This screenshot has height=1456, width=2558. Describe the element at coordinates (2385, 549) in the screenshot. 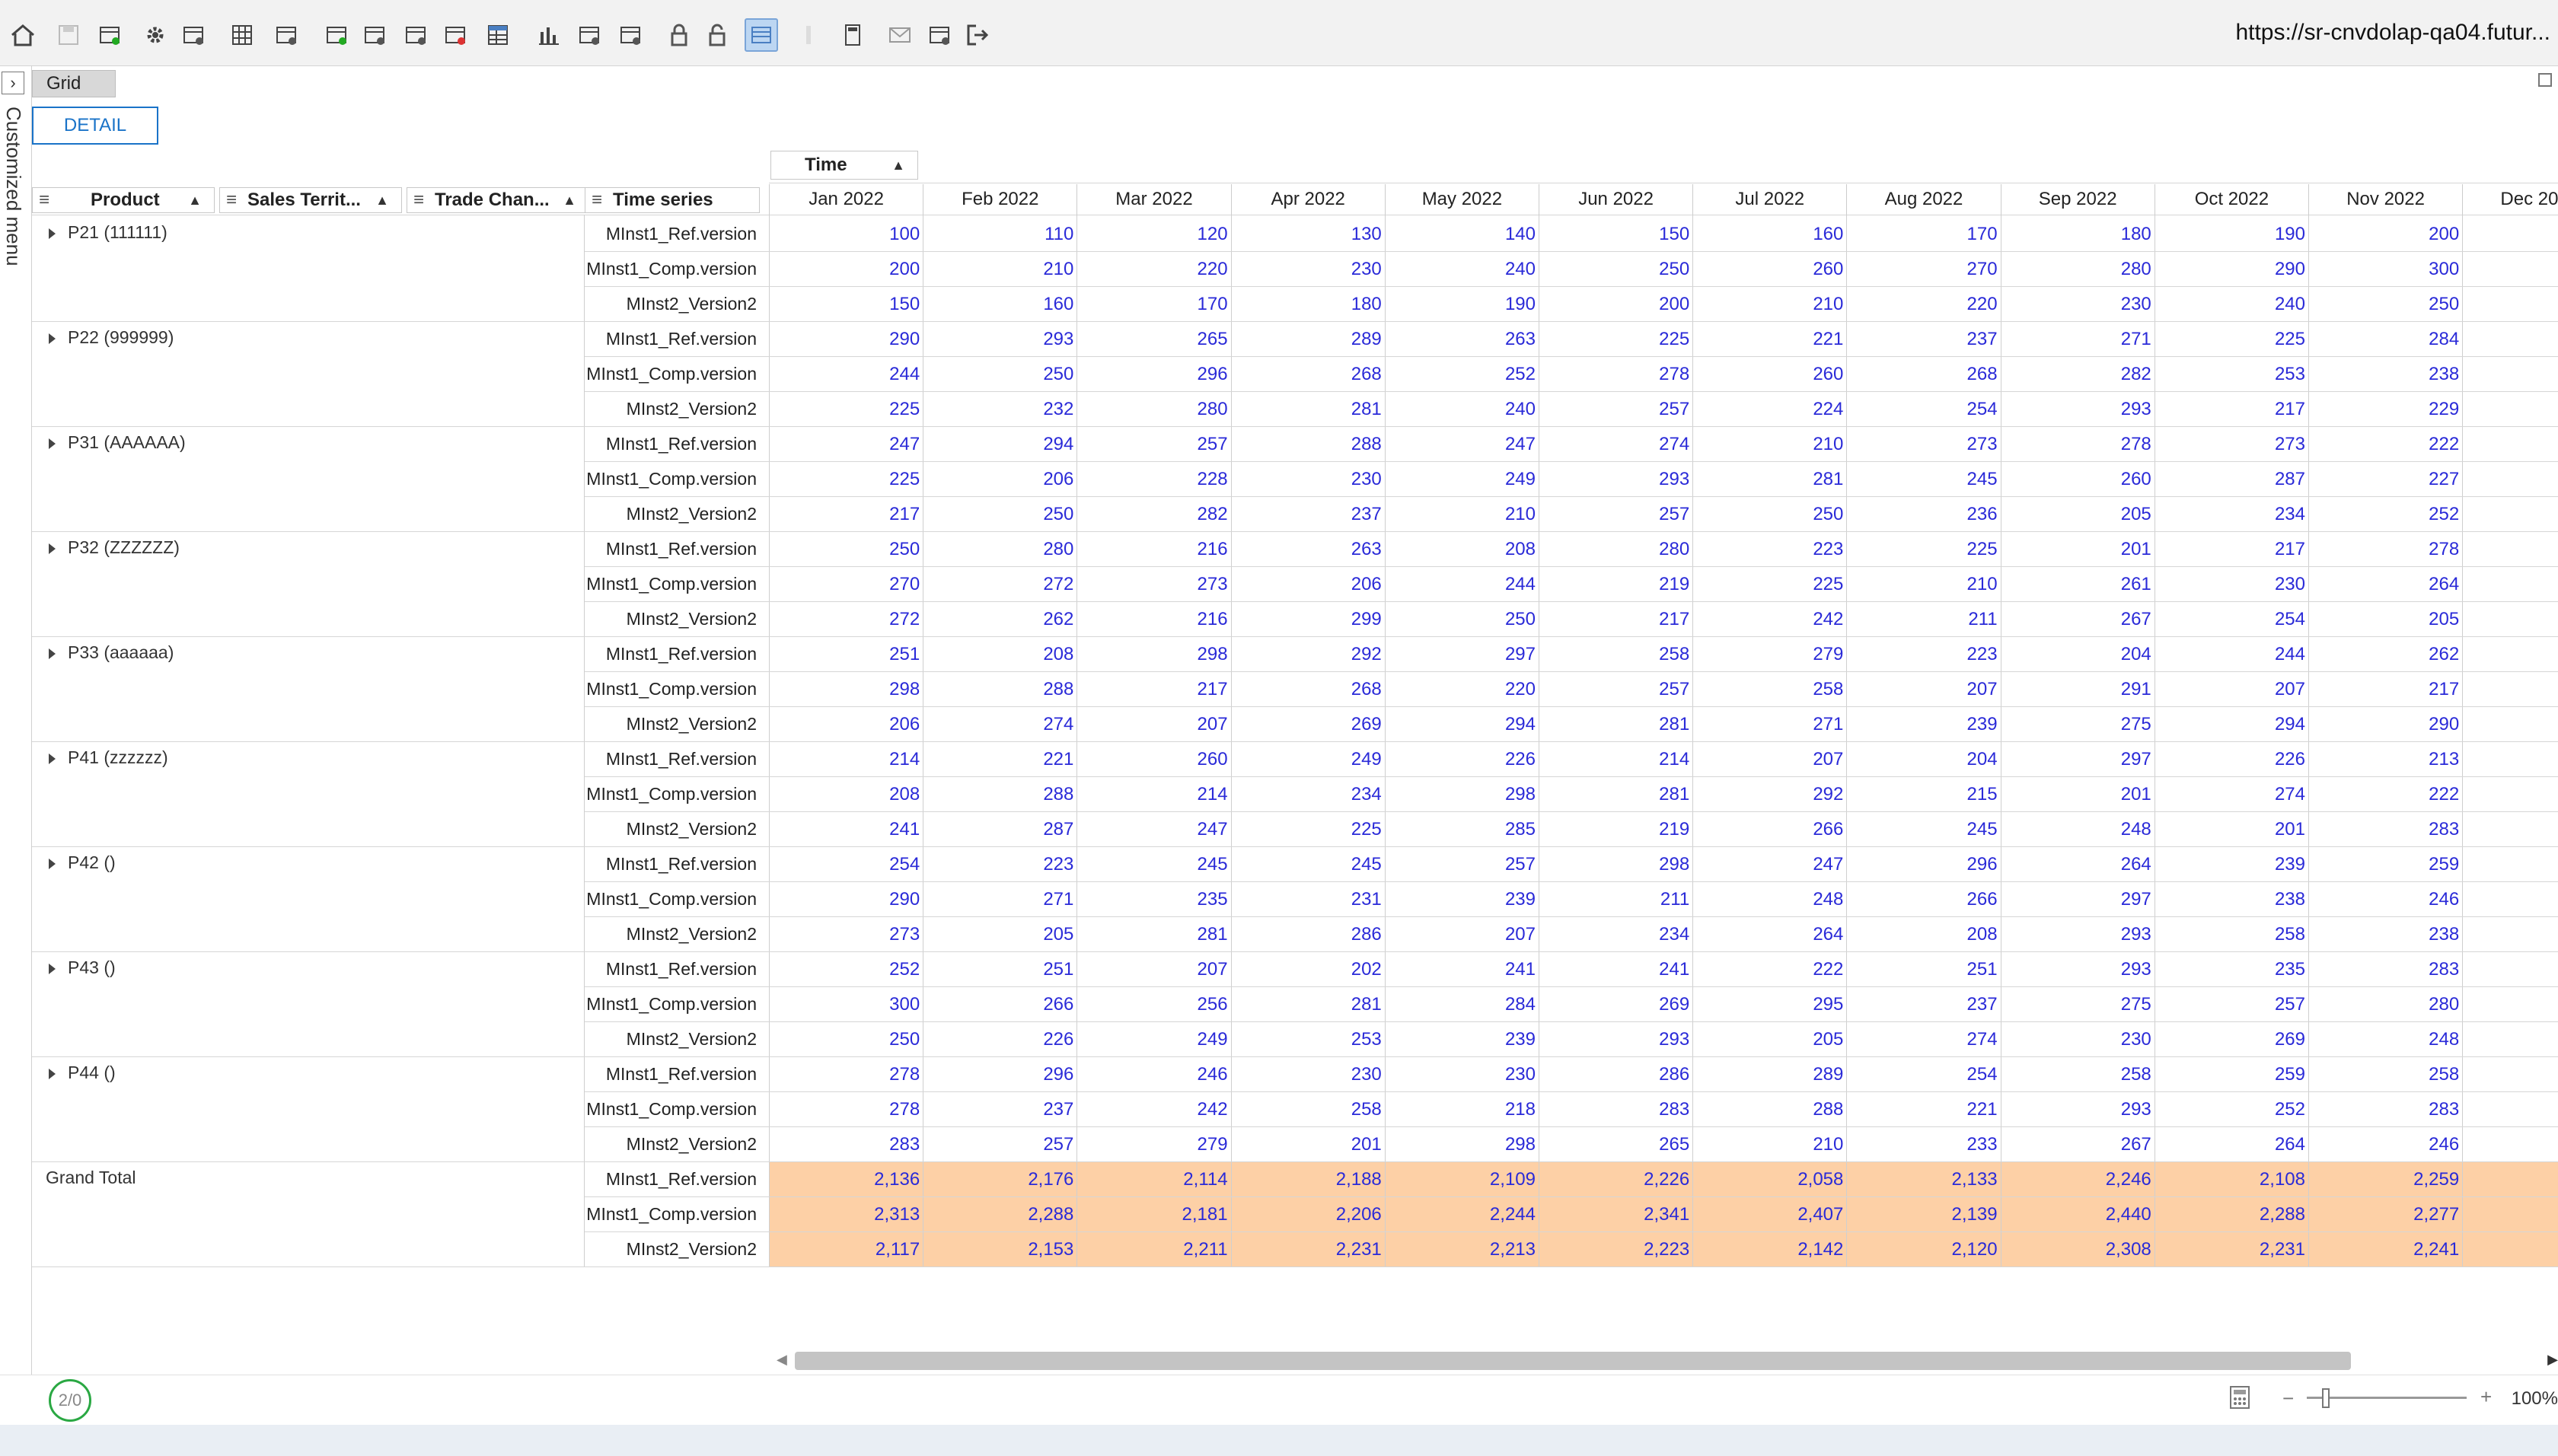

I see `data-cell: 278` at that location.